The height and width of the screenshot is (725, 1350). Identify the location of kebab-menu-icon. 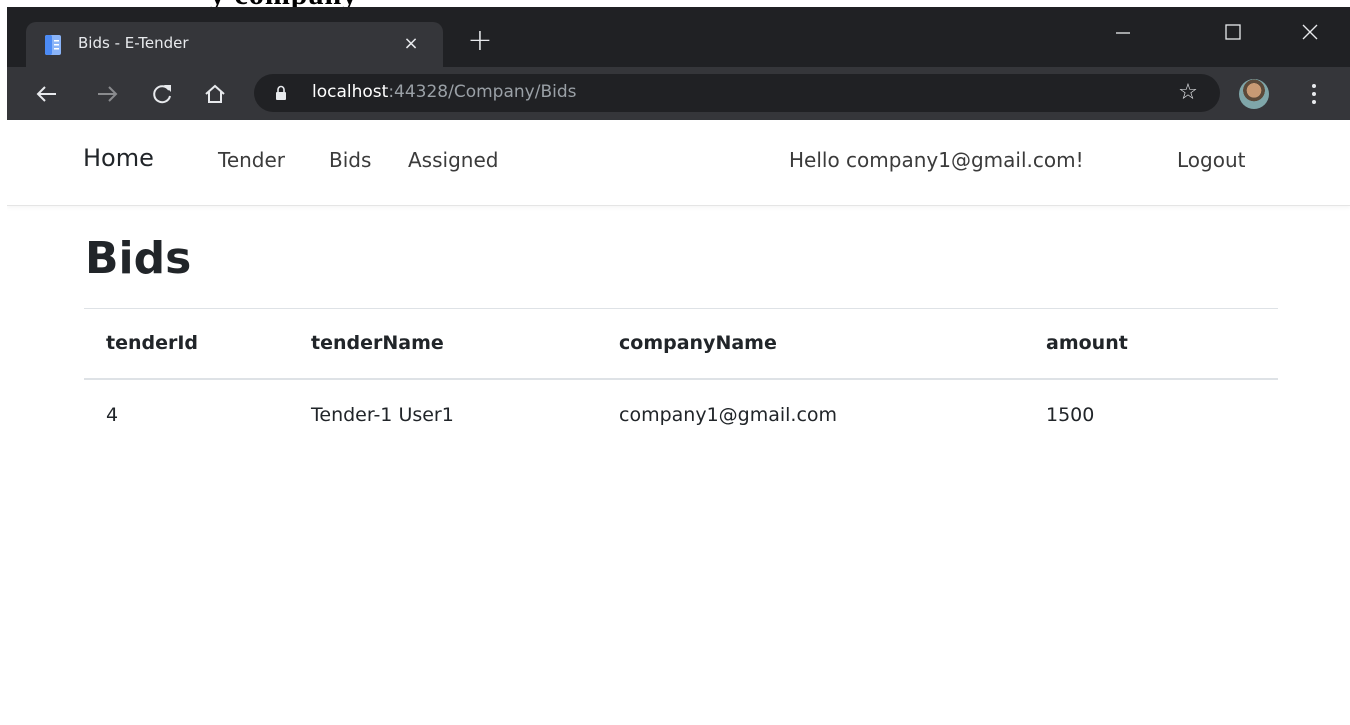
(1314, 94).